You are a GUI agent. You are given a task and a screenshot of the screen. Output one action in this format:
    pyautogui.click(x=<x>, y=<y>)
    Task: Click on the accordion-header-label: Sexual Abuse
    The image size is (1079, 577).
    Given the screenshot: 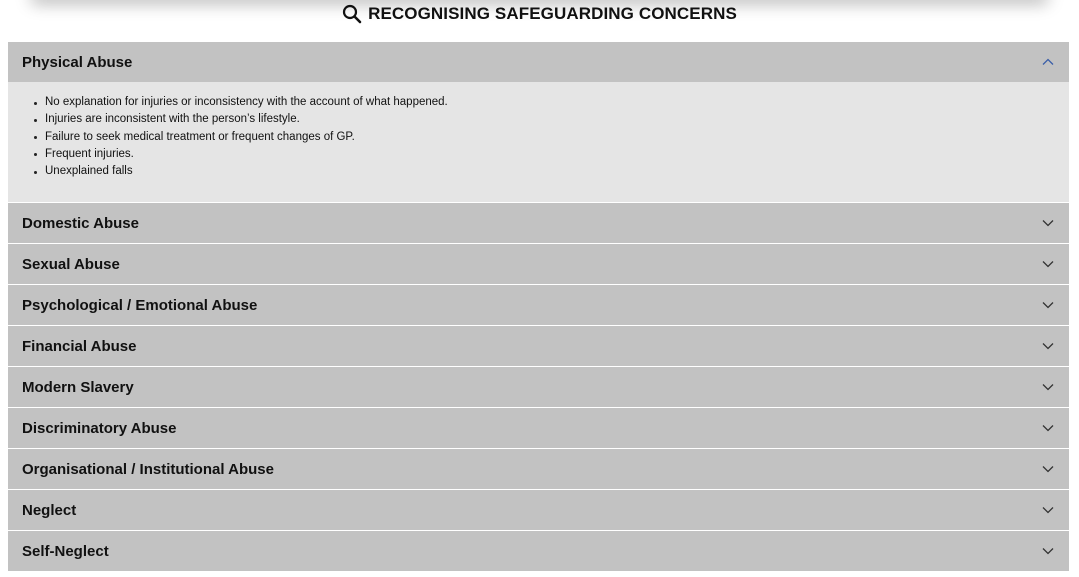 What is the action you would take?
    pyautogui.click(x=71, y=264)
    